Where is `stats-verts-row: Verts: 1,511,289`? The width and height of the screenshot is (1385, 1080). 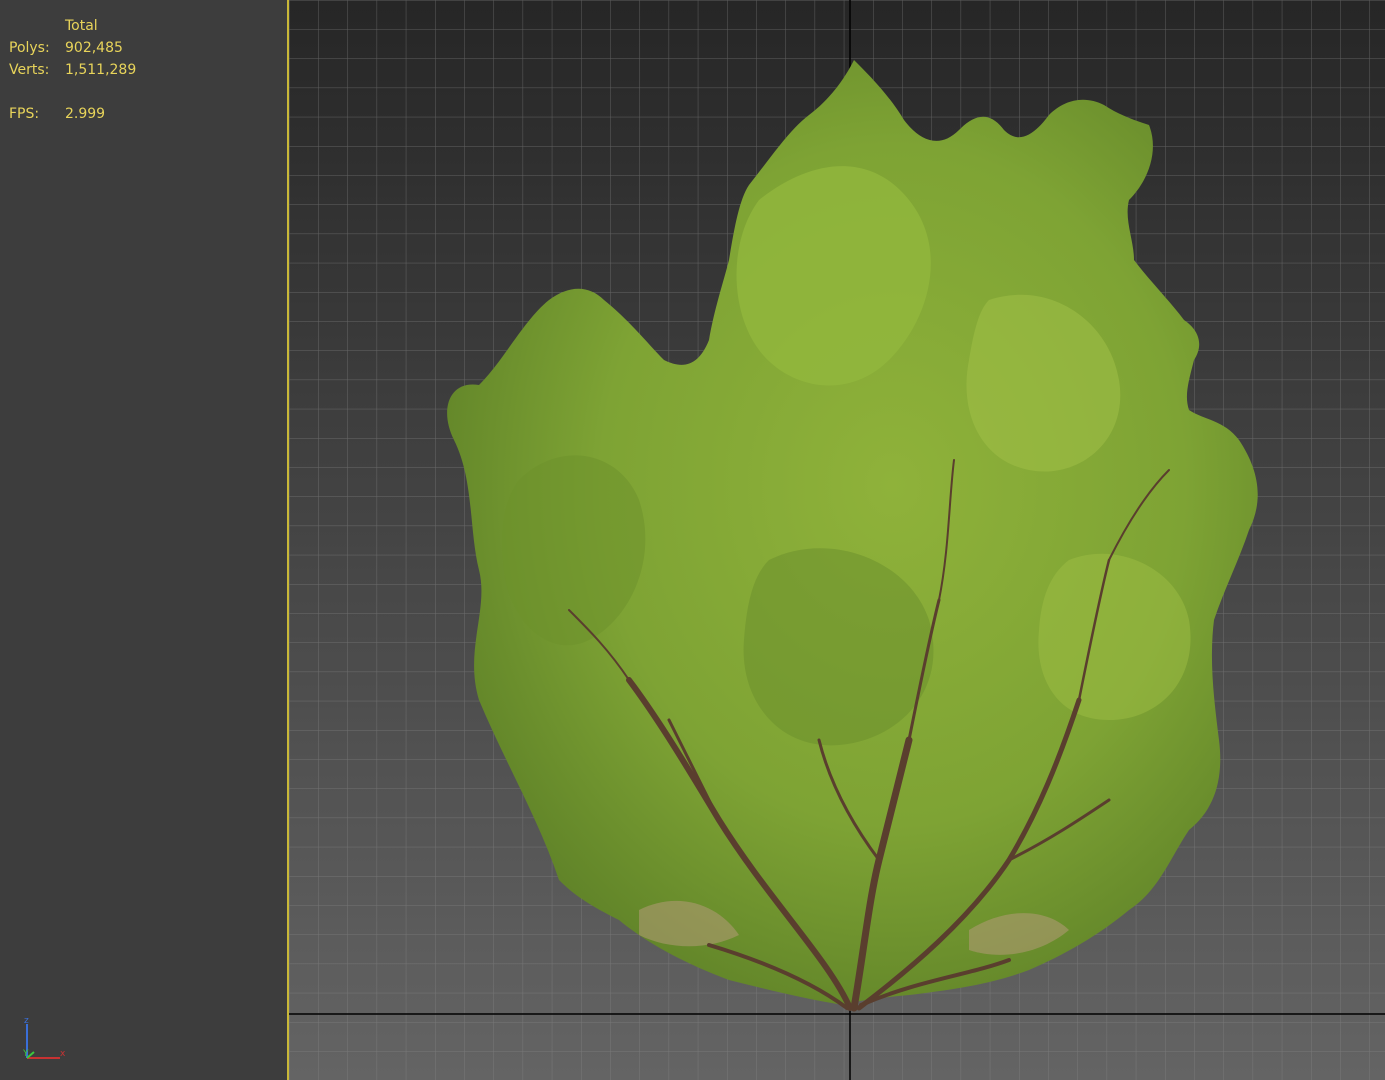
stats-verts-row: Verts: 1,511,289 is located at coordinates (72, 70).